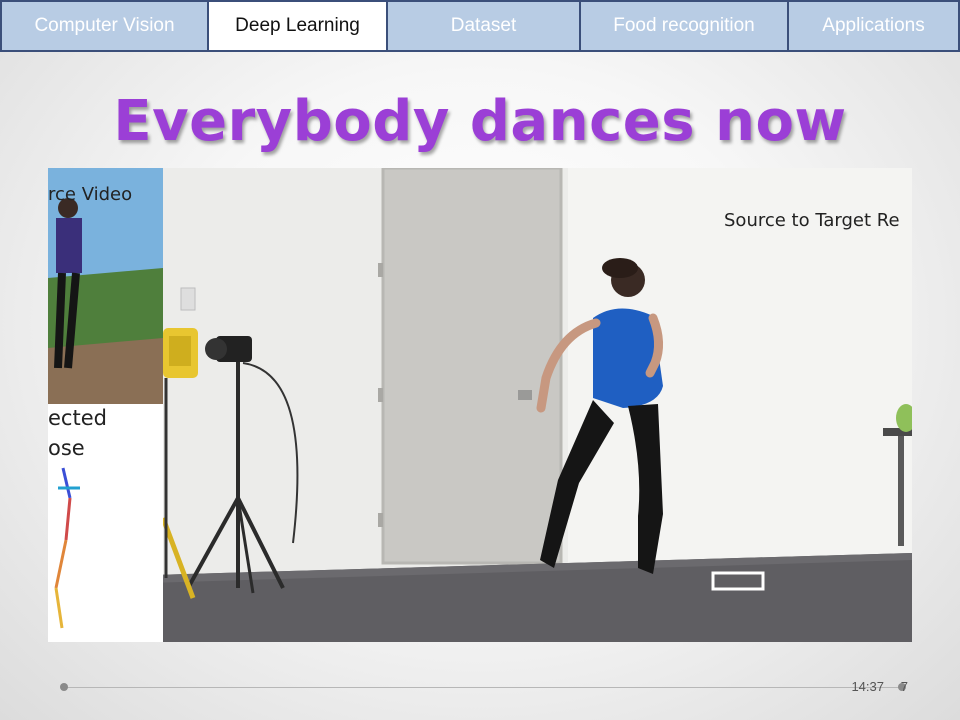 This screenshot has width=960, height=720. I want to click on tab-applications: Applications, so click(873, 26).